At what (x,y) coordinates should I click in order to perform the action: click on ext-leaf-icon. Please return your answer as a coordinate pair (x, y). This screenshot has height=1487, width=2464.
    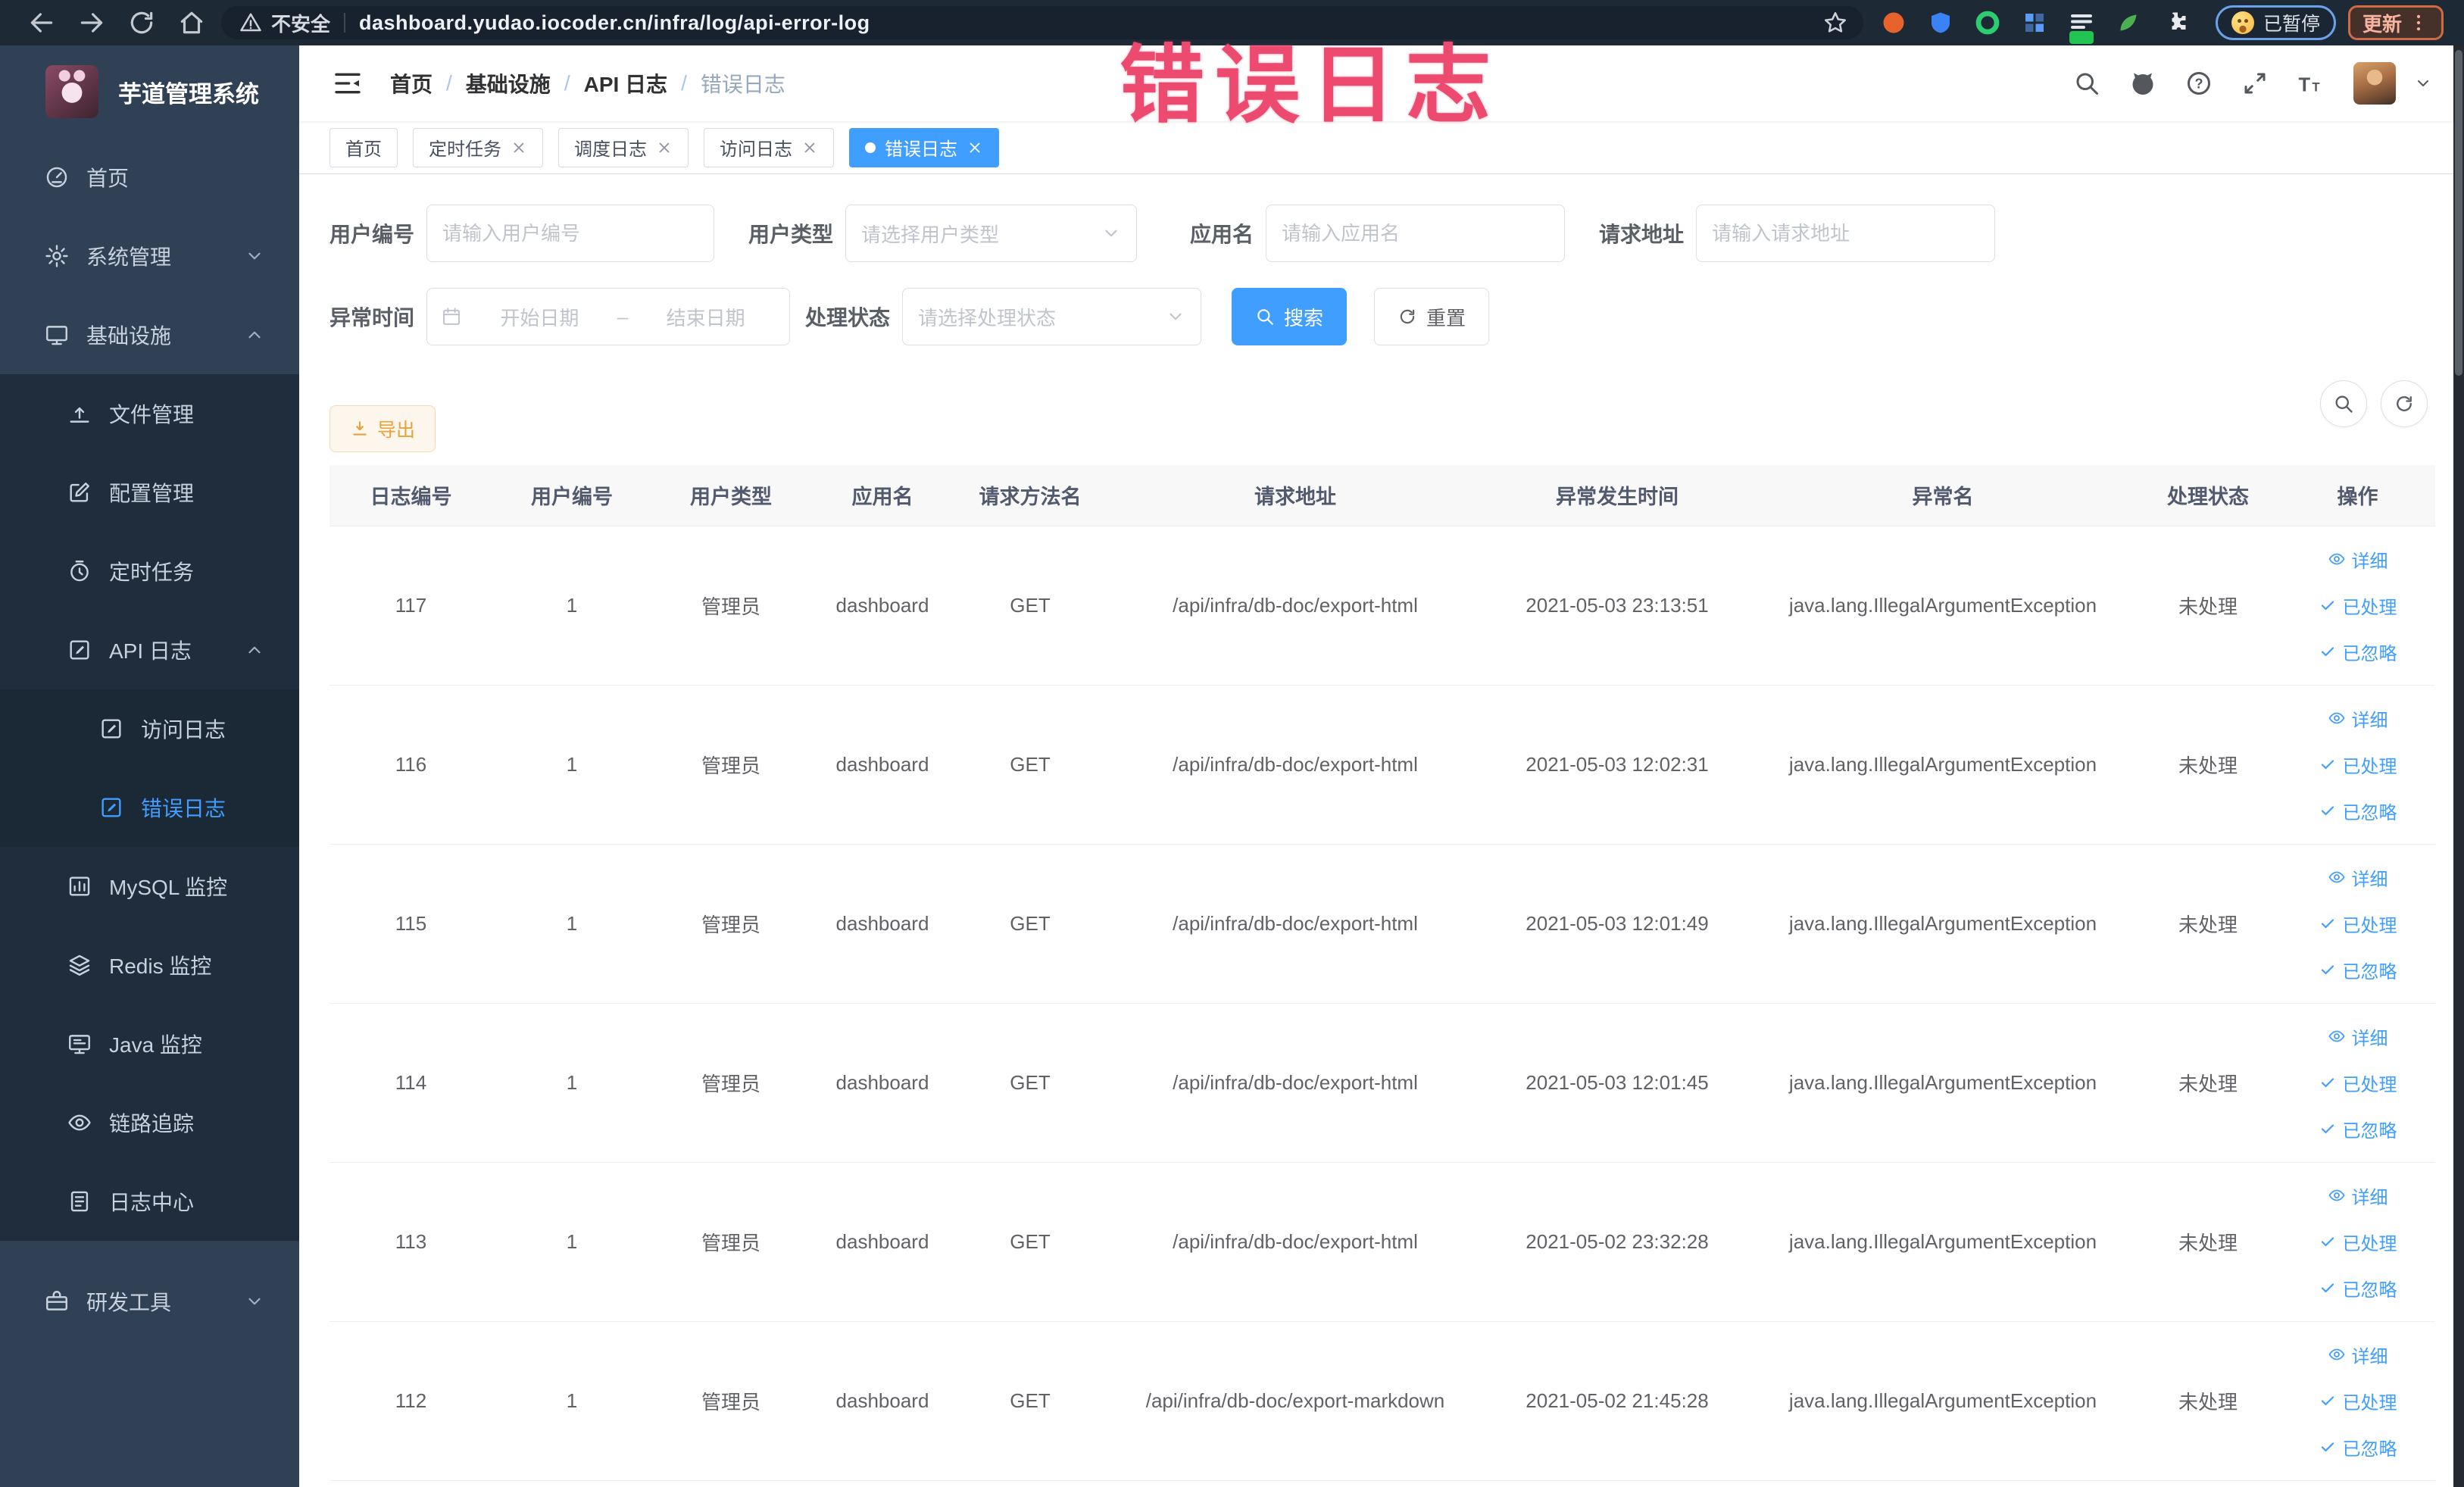
    Looking at the image, I should click on (2128, 22).